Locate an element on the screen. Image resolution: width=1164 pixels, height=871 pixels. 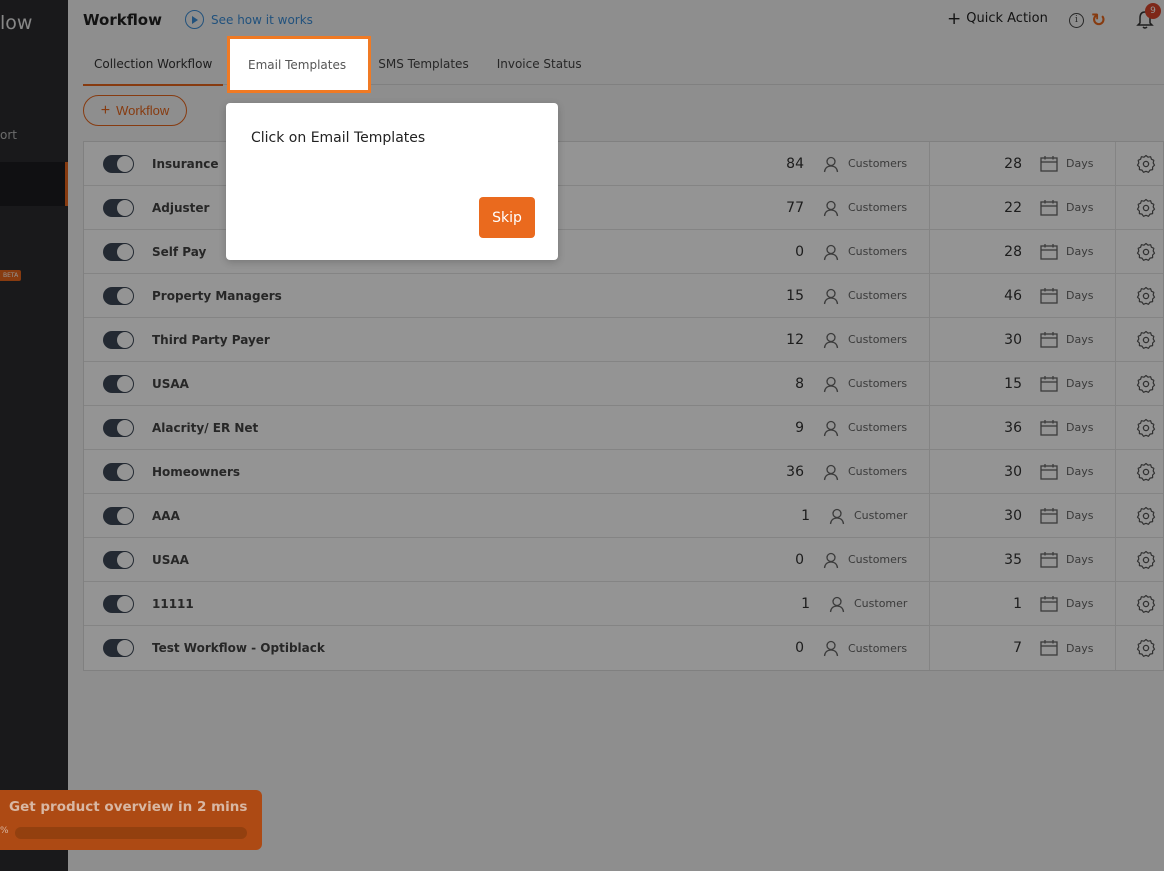
tour-popup: Click on Email Templates Skip is located at coordinates (392, 181).